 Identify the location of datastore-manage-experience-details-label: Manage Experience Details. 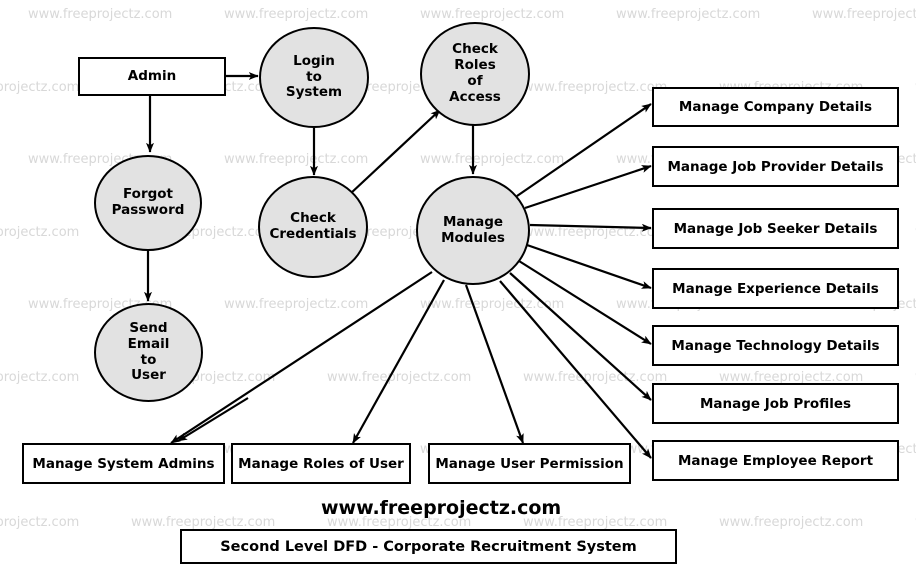
(775, 288).